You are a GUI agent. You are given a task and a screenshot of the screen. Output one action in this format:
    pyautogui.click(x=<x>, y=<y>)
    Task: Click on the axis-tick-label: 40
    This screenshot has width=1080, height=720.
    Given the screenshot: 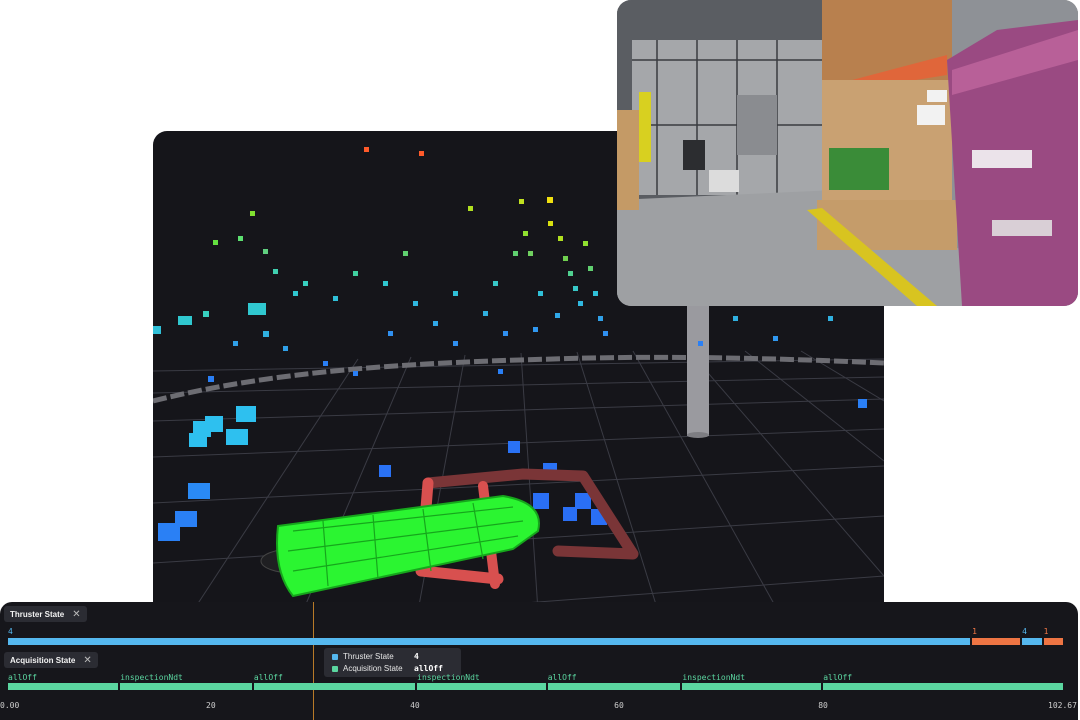 What is the action you would take?
    pyautogui.click(x=415, y=705)
    